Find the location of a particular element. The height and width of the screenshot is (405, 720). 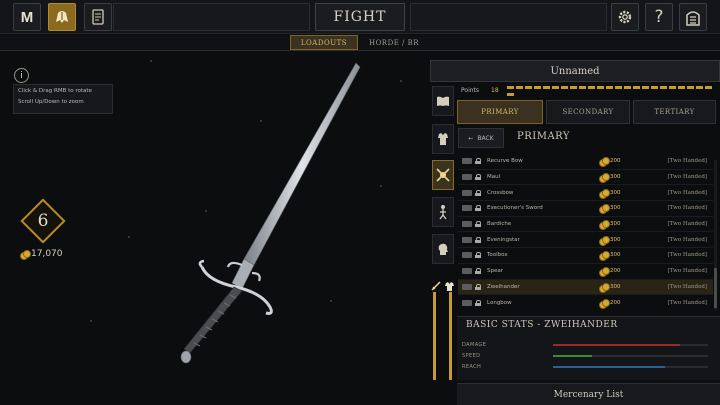

tab-secondary: Secondary is located at coordinates (588, 112).